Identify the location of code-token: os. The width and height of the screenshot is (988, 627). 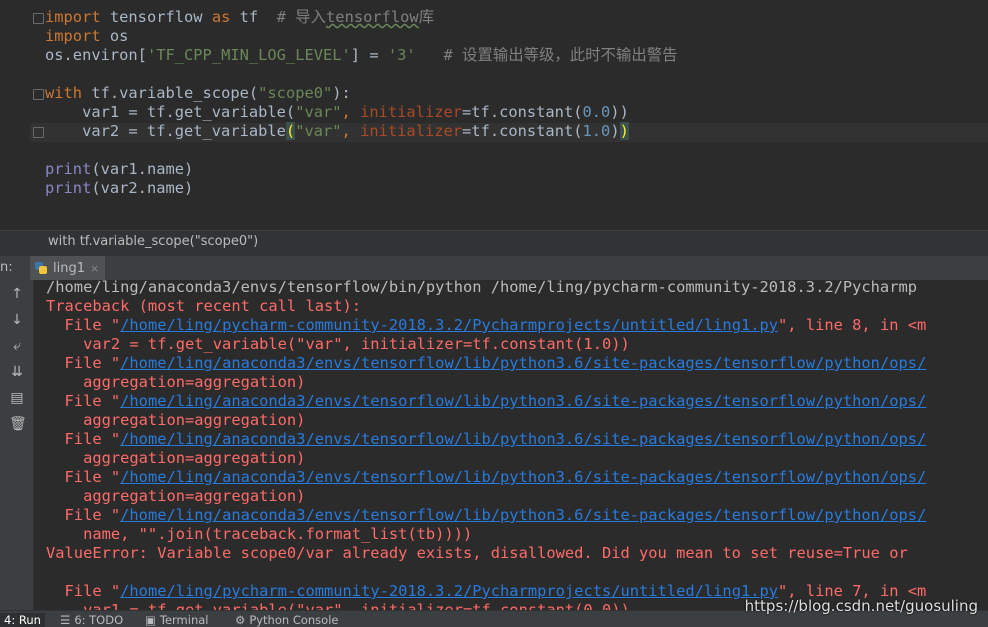
(114, 36).